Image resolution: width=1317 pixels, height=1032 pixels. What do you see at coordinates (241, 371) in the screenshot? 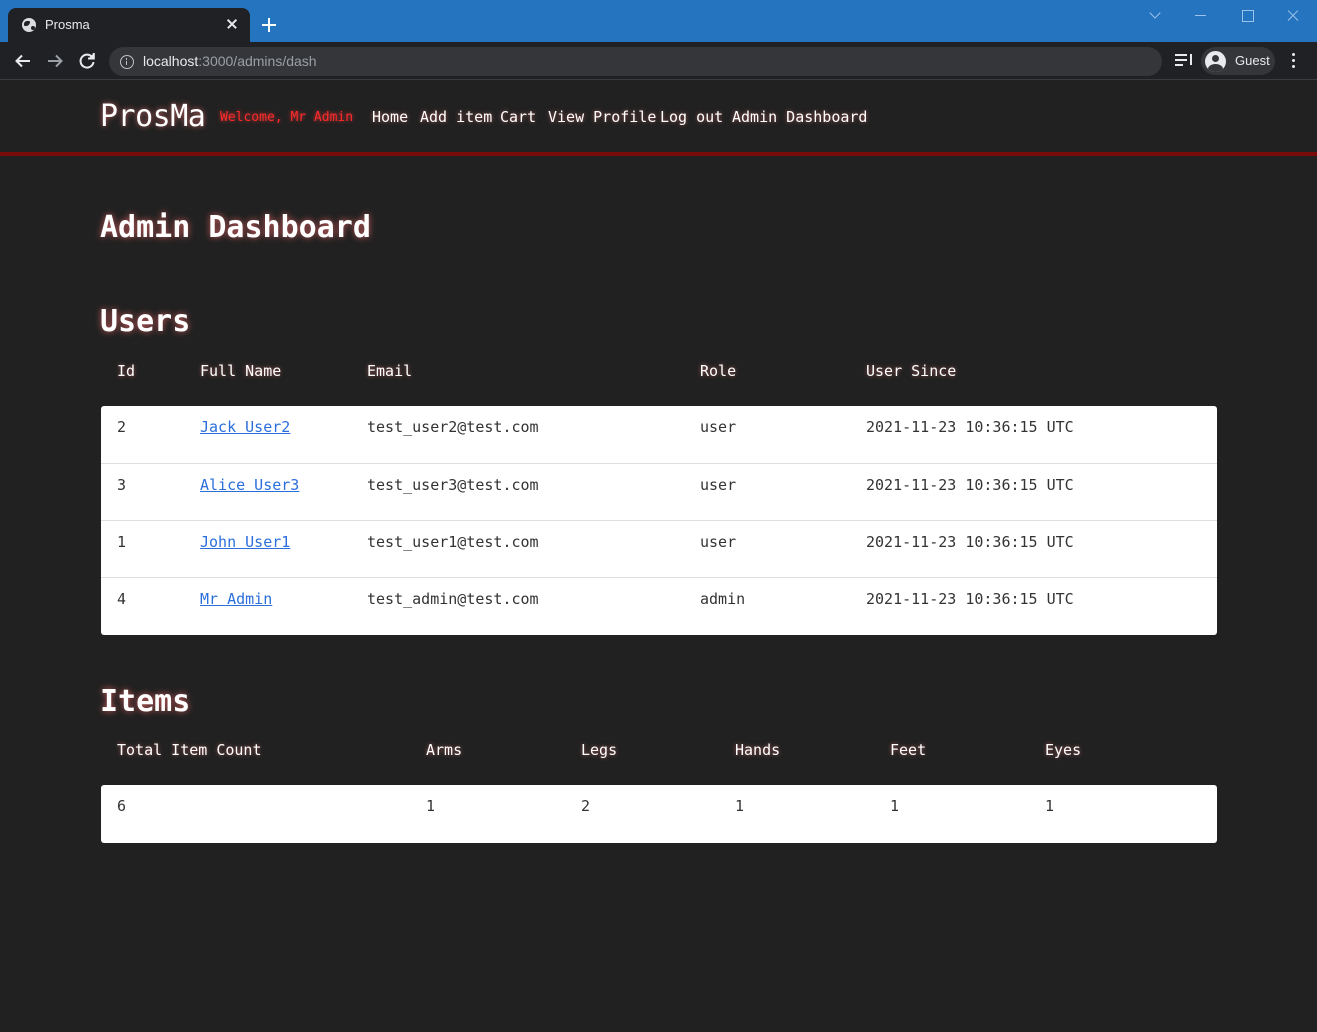
I see `users-col-full-name: Full Name` at bounding box center [241, 371].